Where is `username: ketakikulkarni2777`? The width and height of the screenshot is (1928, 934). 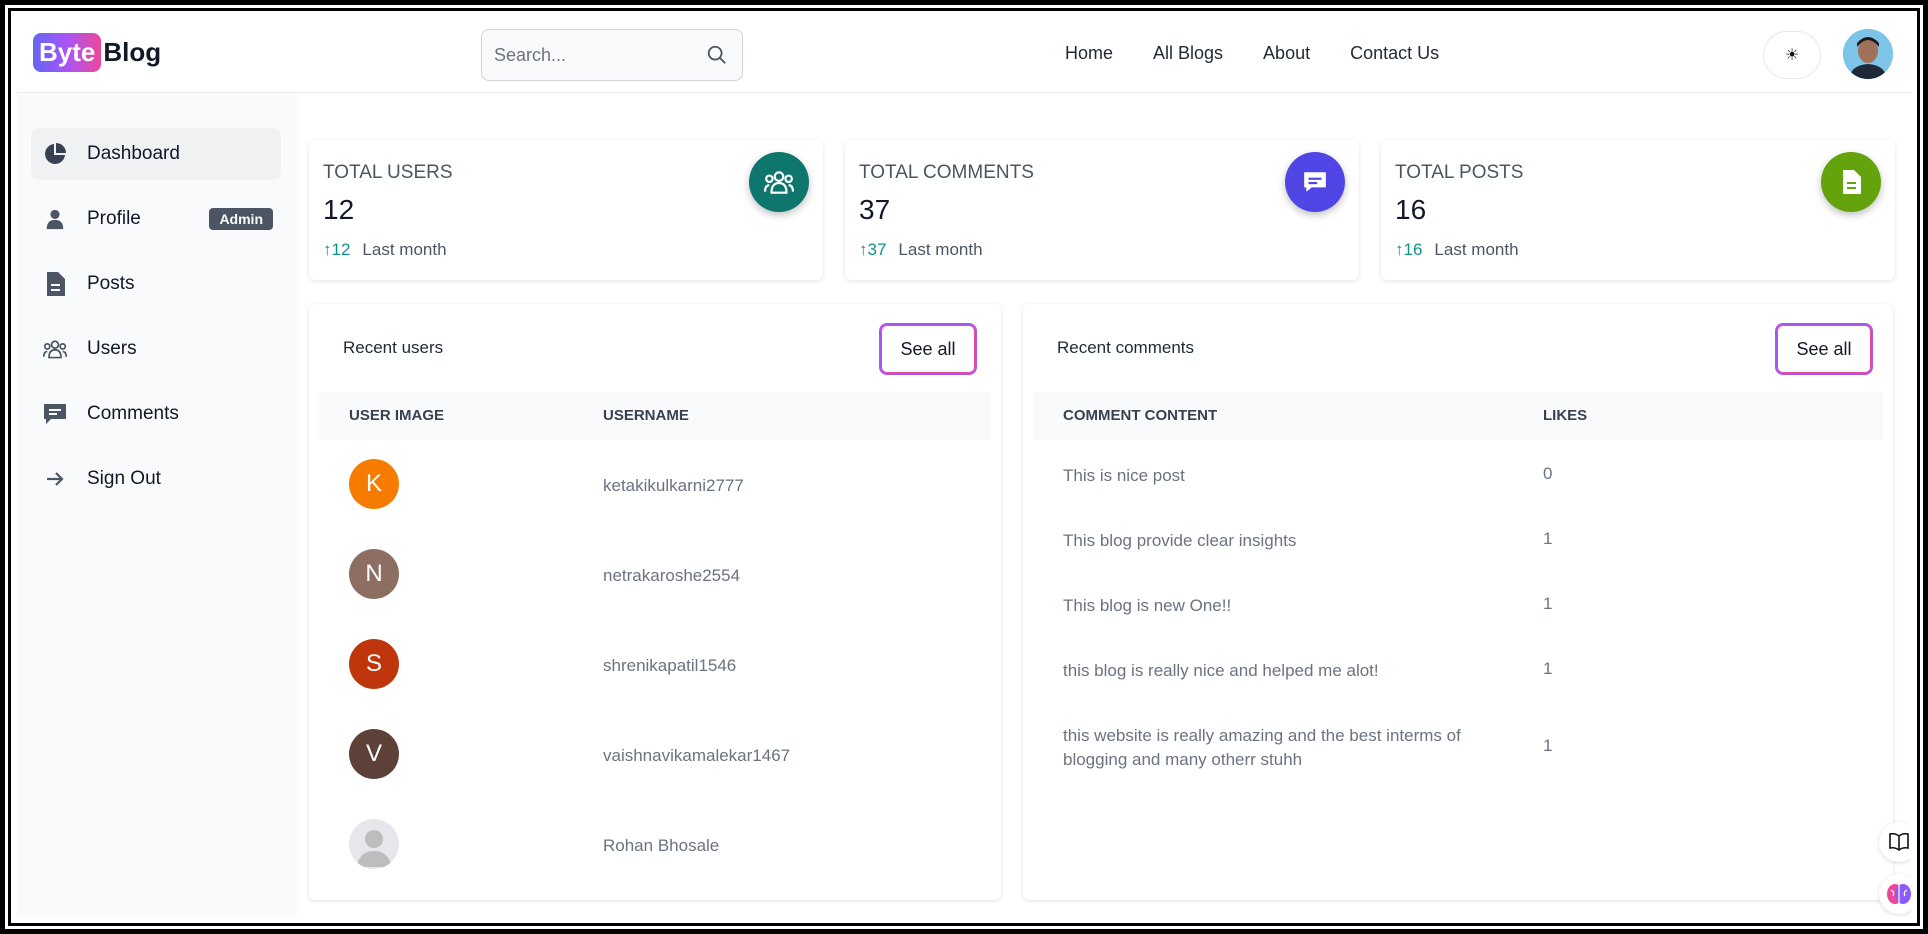
username: ketakikulkarni2777 is located at coordinates (673, 485).